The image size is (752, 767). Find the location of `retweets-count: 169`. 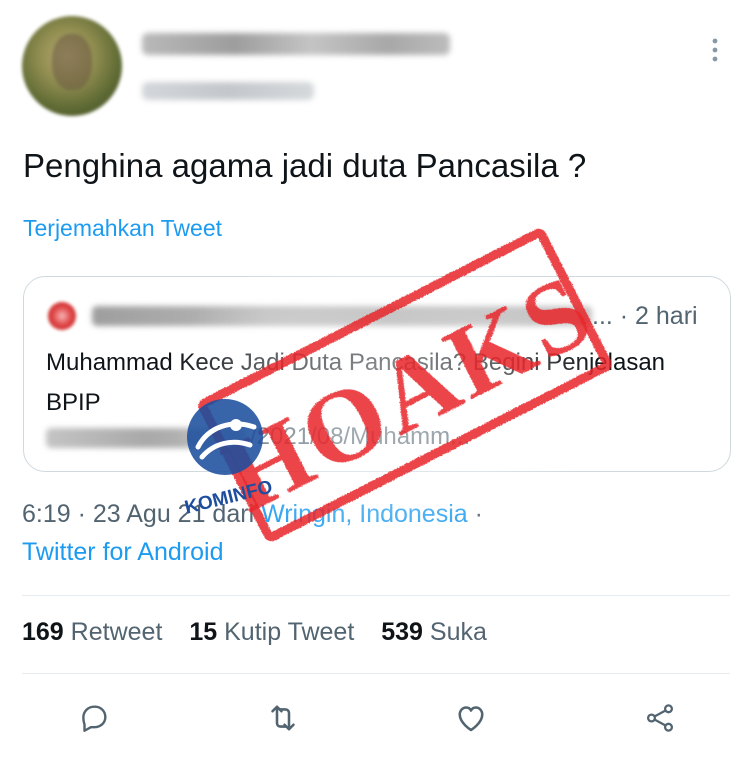

retweets-count: 169 is located at coordinates (43, 632).